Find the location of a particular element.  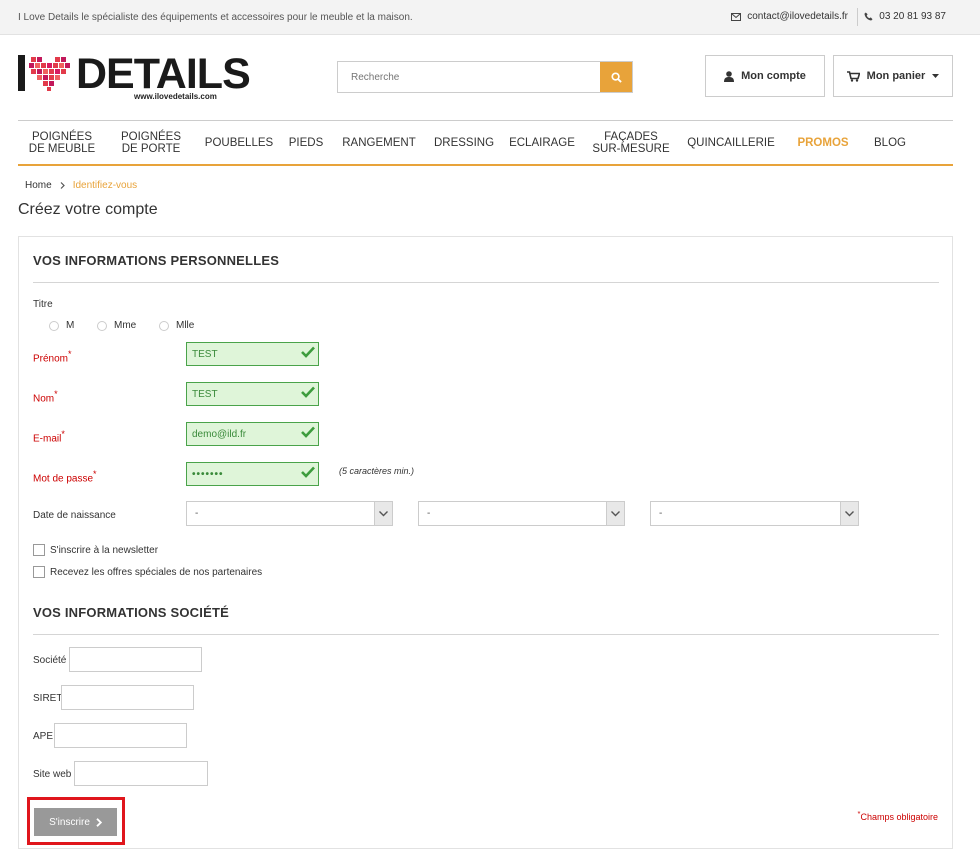

email-input: demo@ild.fr is located at coordinates (252, 434).